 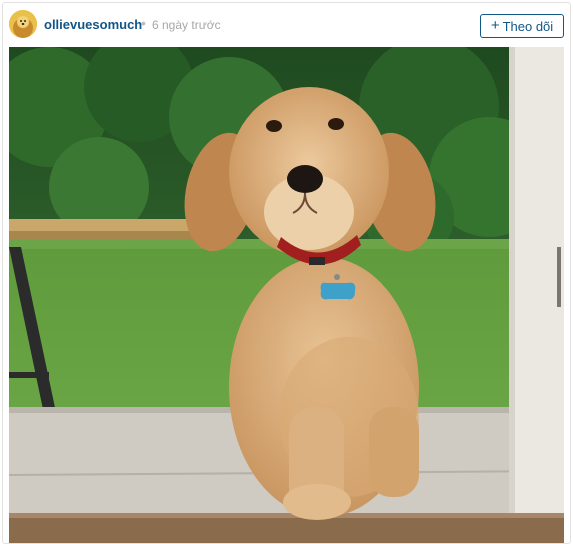 I want to click on post-timestamp: 6 ngày trước, so click(x=186, y=25).